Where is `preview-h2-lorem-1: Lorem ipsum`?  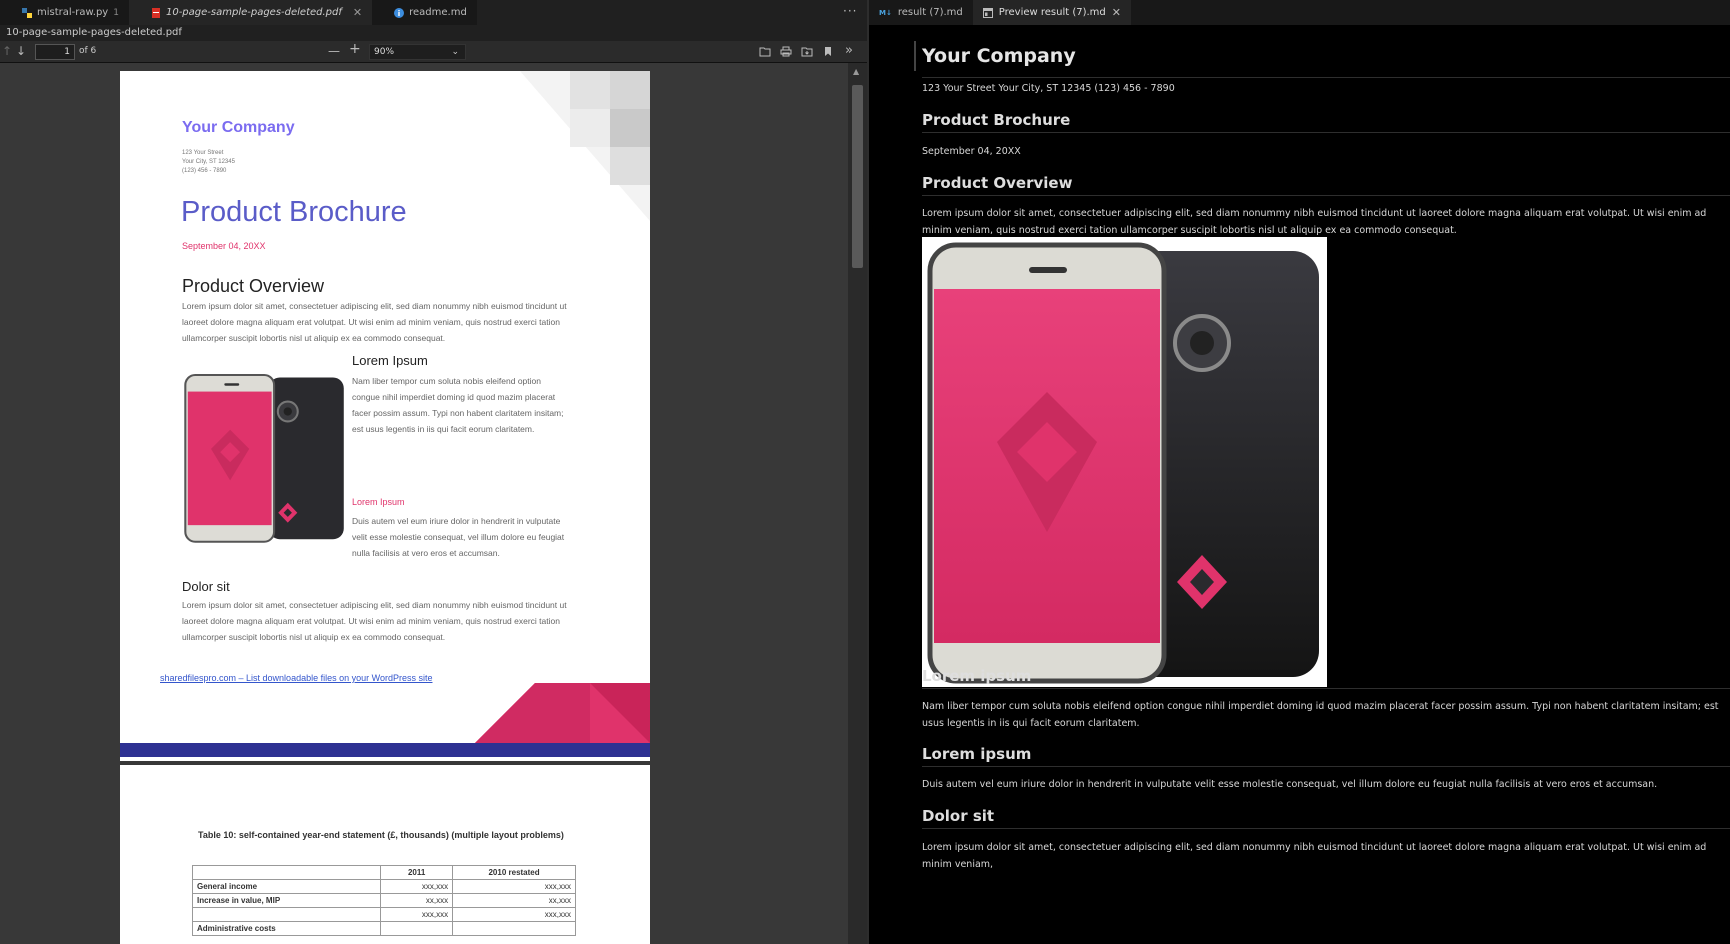 preview-h2-lorem-1: Lorem ipsum is located at coordinates (977, 676).